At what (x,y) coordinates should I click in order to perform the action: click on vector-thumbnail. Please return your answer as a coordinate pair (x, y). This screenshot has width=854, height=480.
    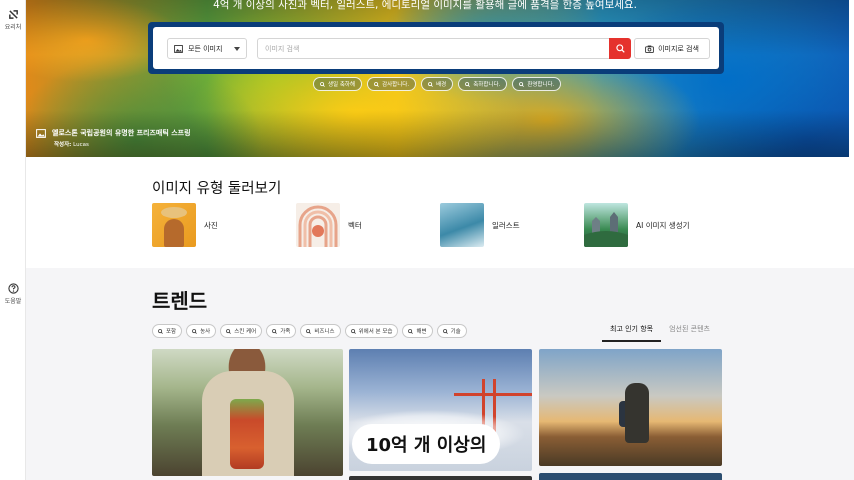
    Looking at the image, I should click on (318, 225).